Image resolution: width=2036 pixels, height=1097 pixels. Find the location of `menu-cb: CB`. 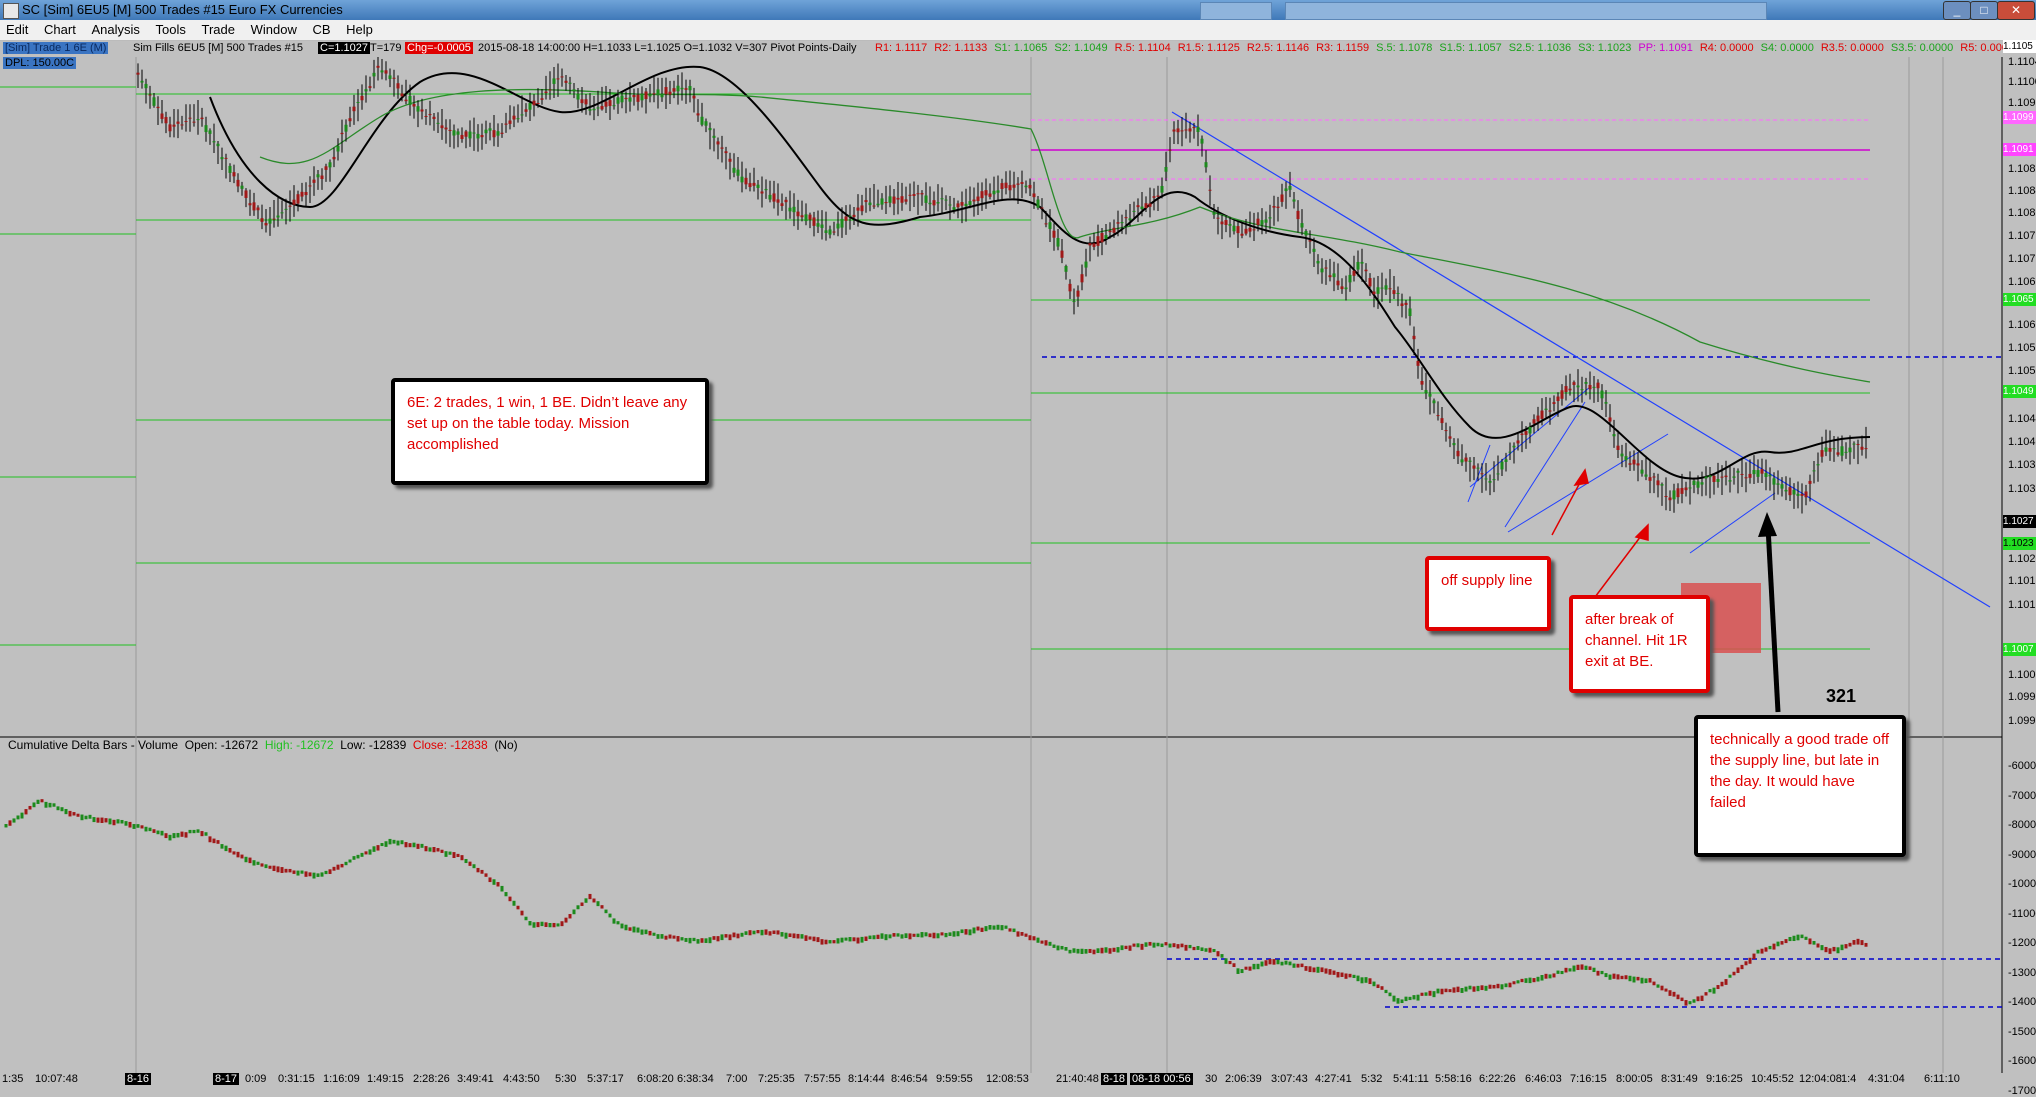

menu-cb: CB is located at coordinates (321, 28).